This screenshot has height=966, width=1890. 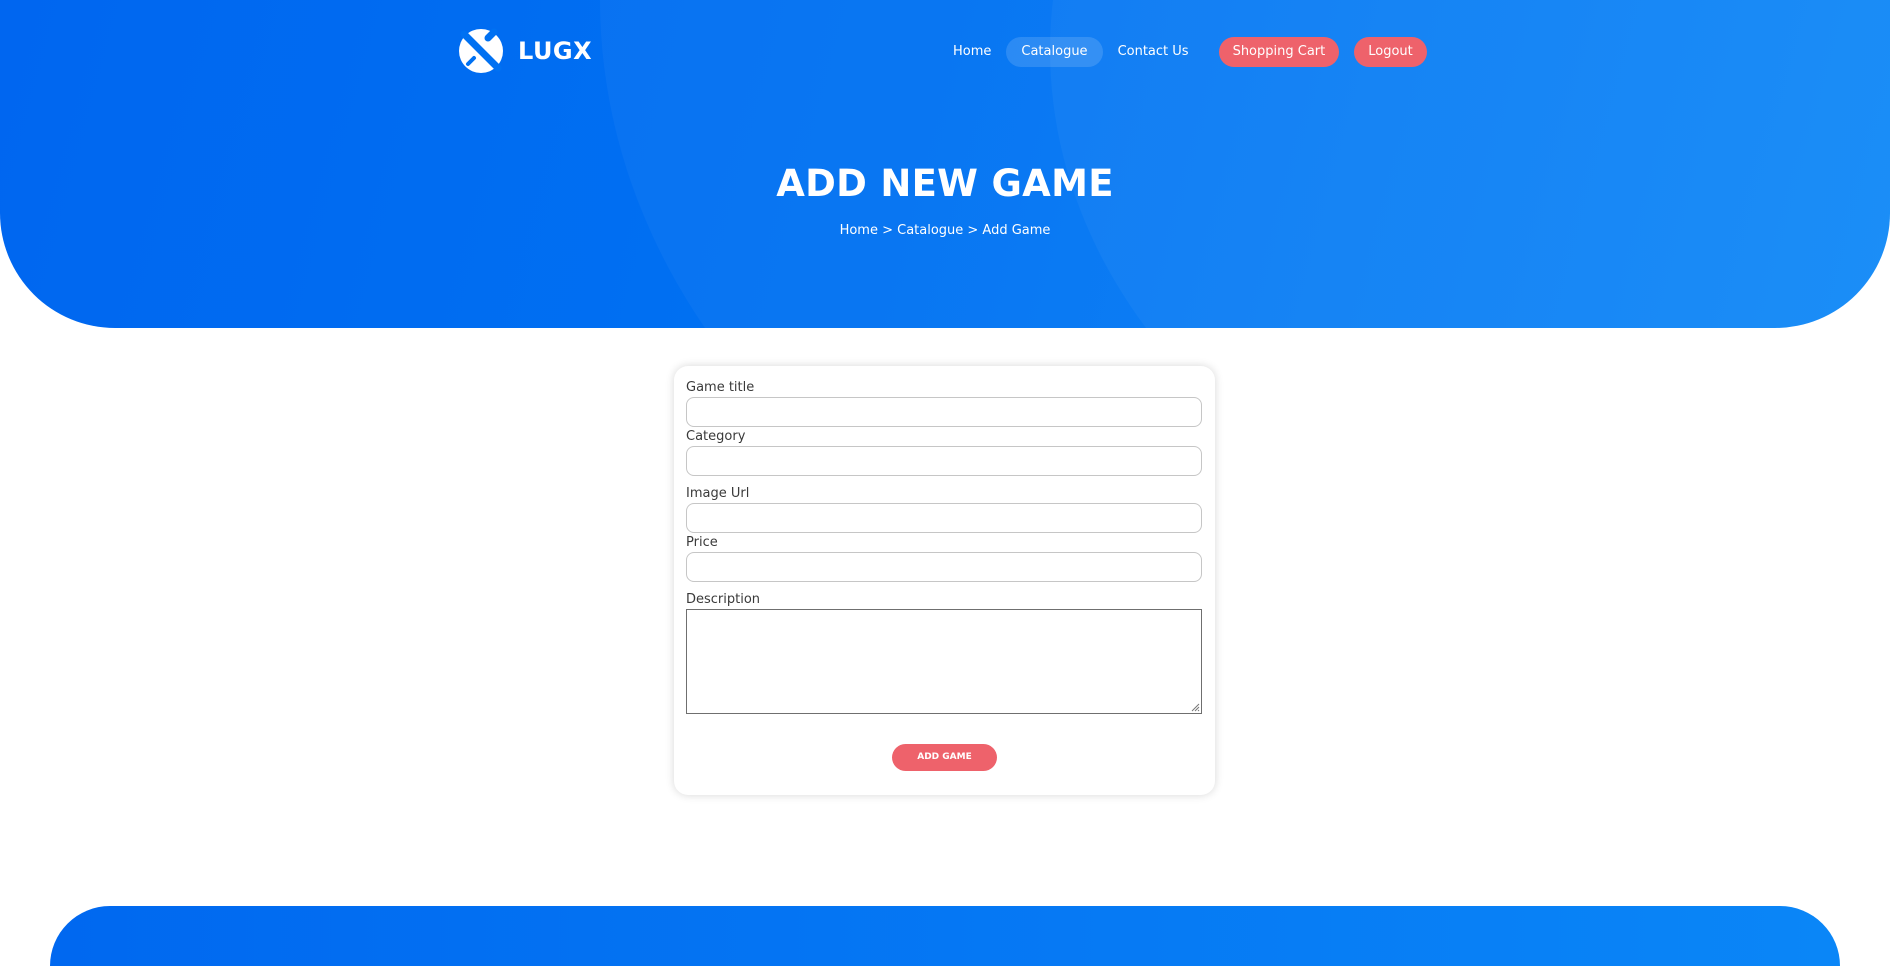 I want to click on add-game-button: ADD GAME, so click(x=944, y=757).